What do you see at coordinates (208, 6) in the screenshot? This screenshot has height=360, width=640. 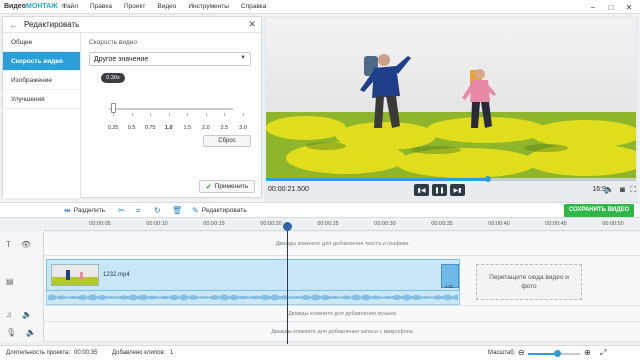 I see `menu-tools: Инструменты` at bounding box center [208, 6].